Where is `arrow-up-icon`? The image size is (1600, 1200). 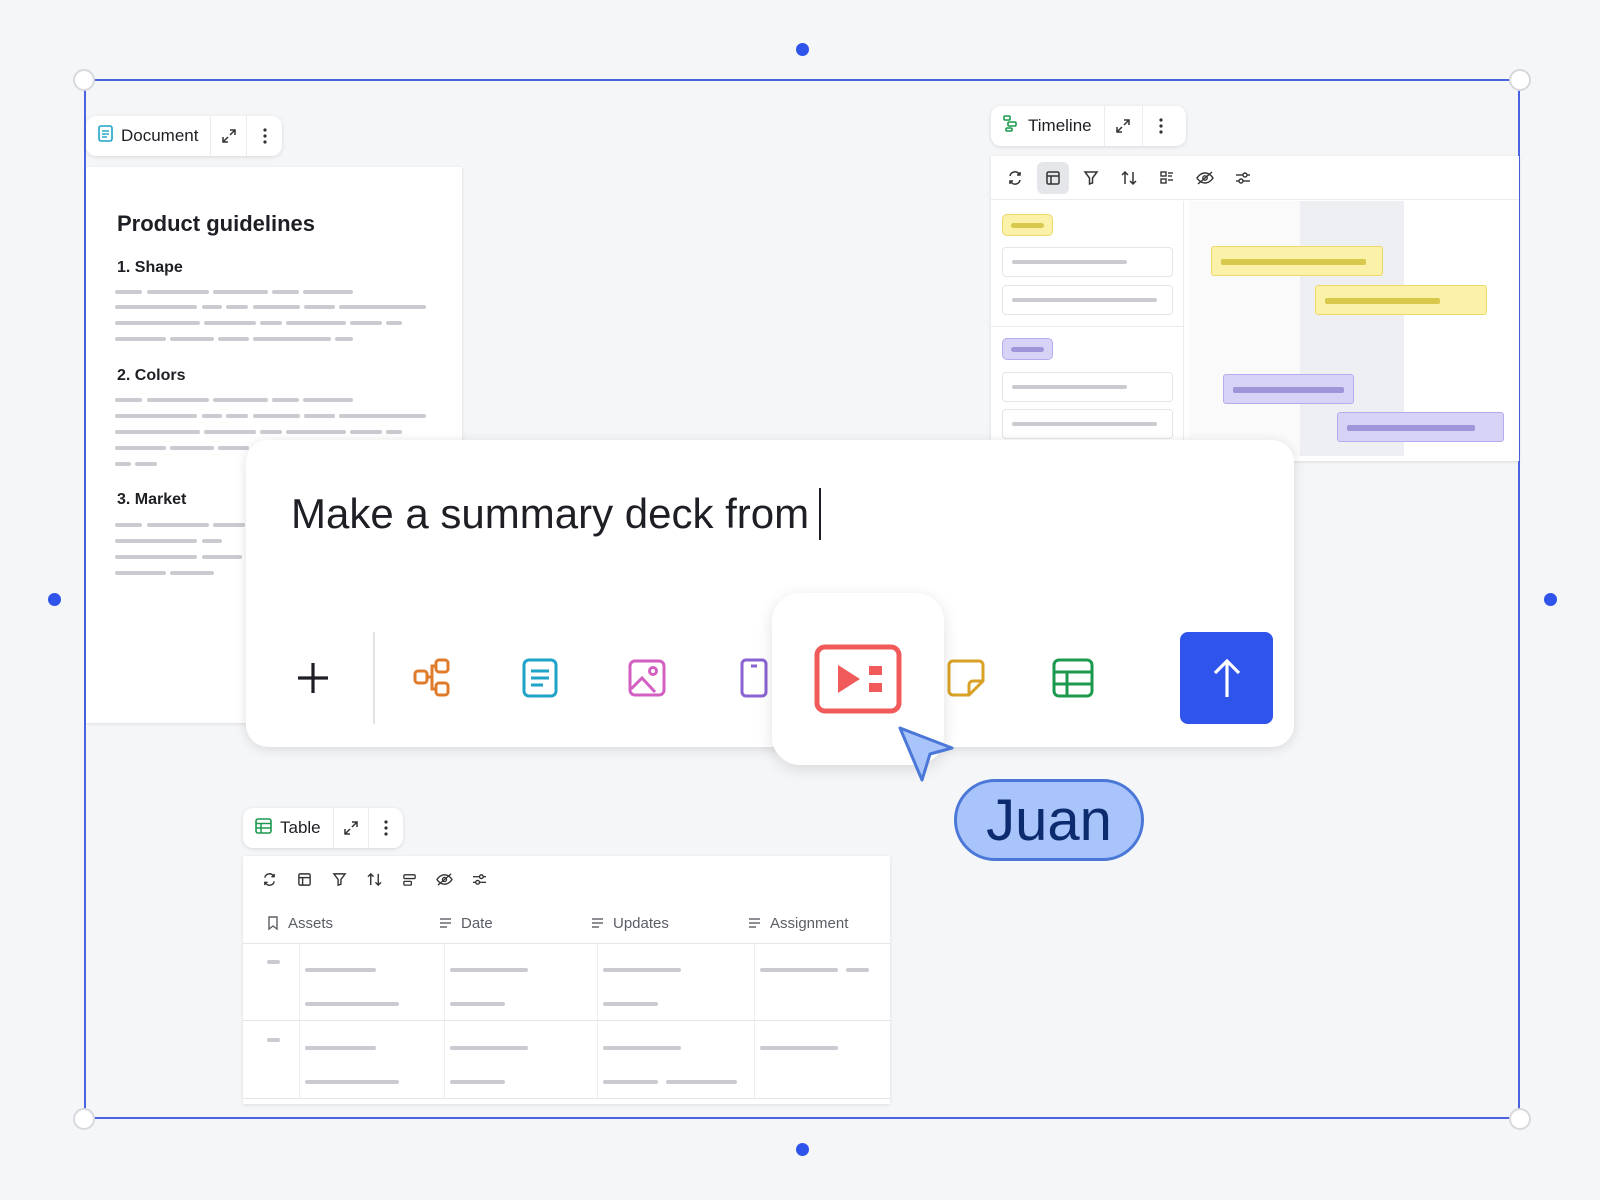 arrow-up-icon is located at coordinates (1226, 677).